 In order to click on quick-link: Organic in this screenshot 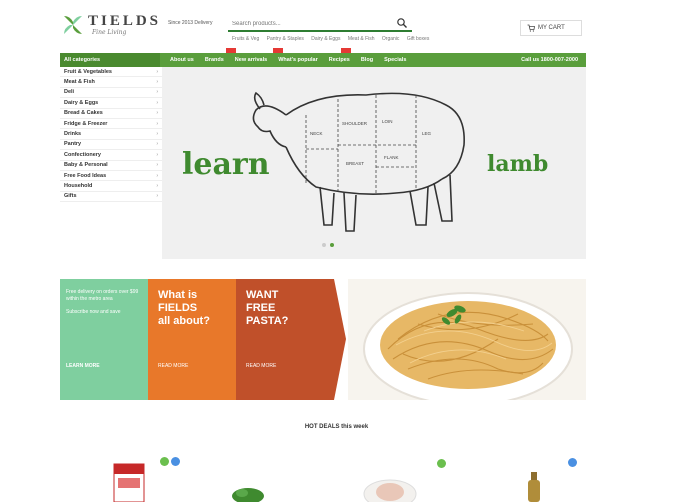, I will do `click(391, 39)`.